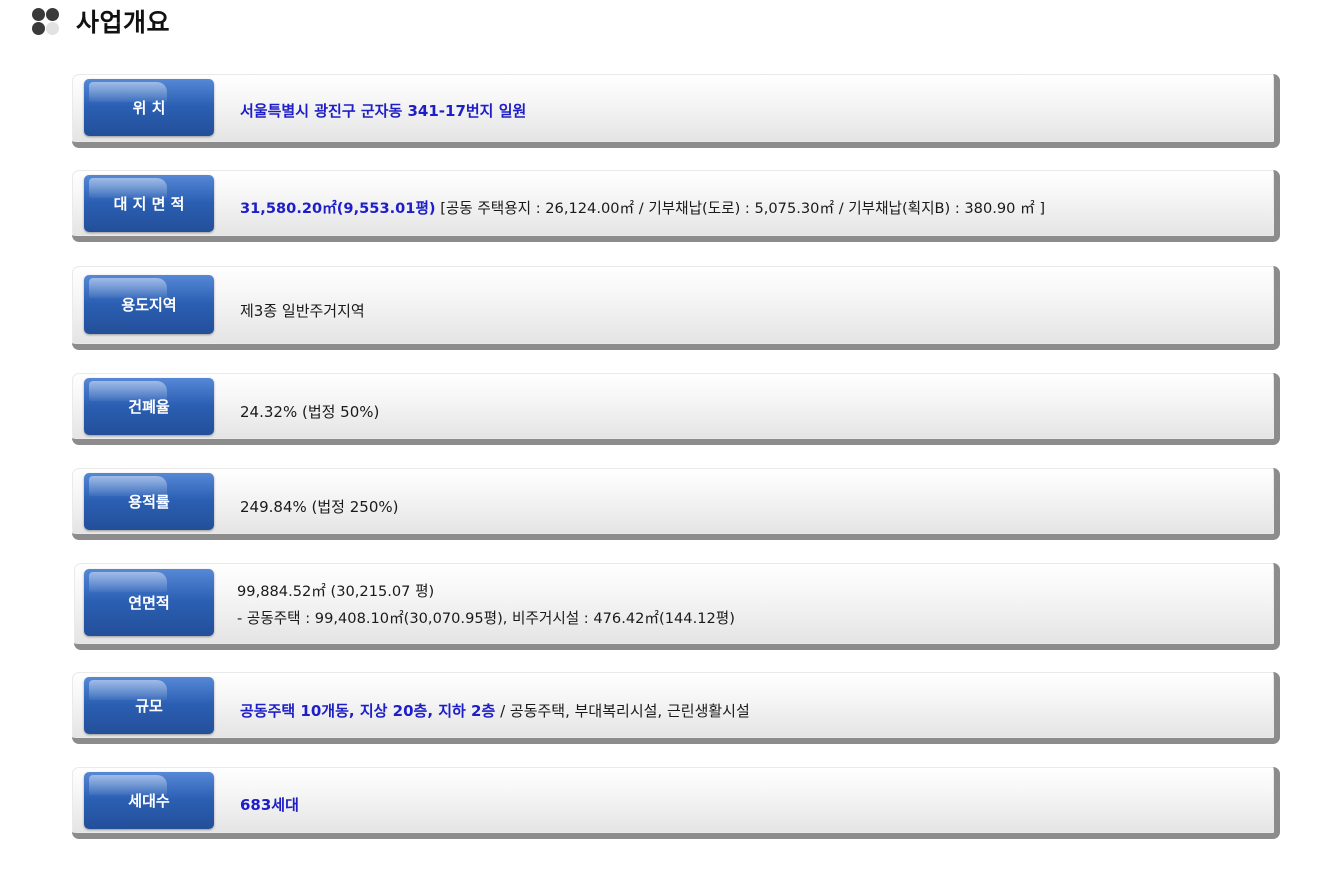  I want to click on value-households: 683세대, so click(269, 805).